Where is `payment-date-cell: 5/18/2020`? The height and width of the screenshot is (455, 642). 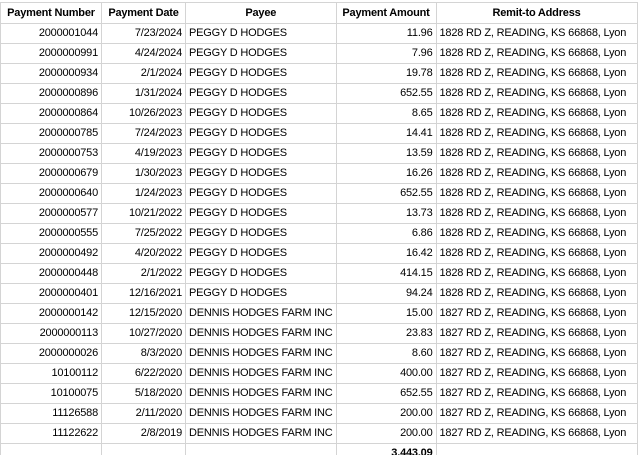
payment-date-cell: 5/18/2020 is located at coordinates (143, 393).